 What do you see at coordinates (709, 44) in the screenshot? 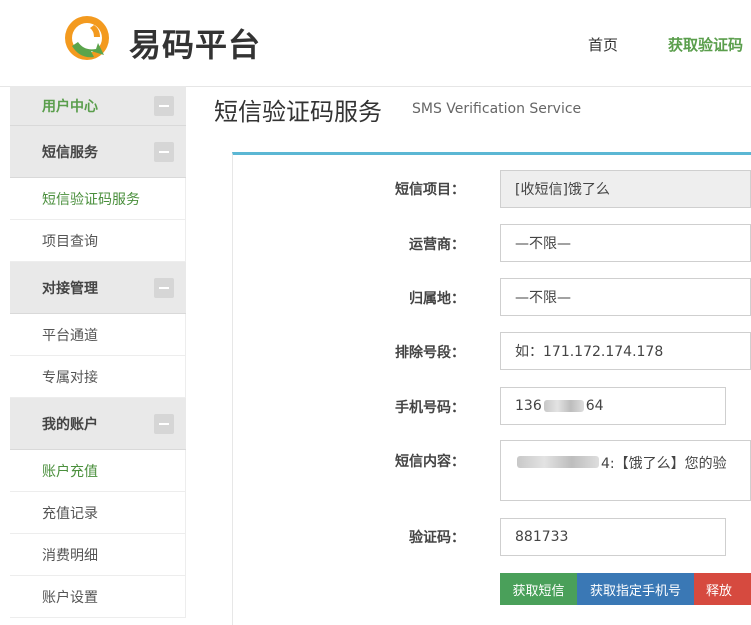
I see `nav-get-code-link: 获取验证码` at bounding box center [709, 44].